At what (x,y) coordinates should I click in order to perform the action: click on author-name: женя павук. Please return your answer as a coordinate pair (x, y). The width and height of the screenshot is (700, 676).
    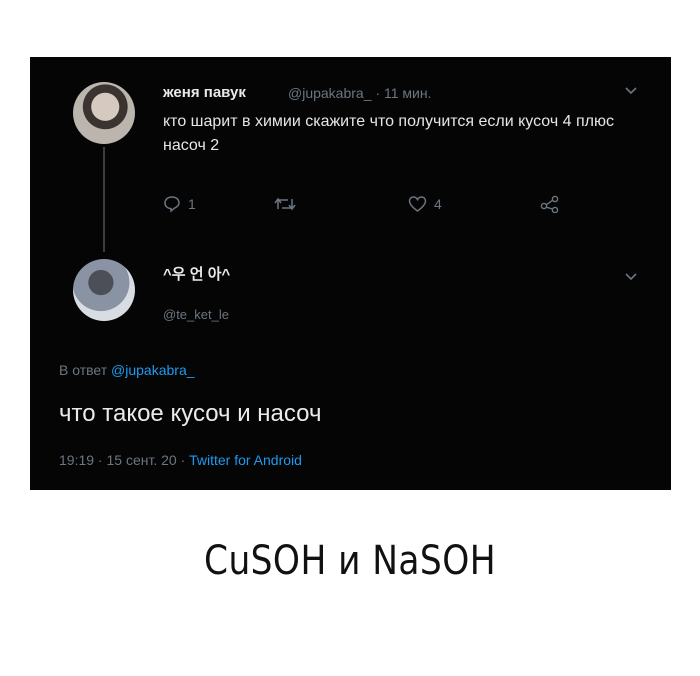
    Looking at the image, I should click on (204, 92).